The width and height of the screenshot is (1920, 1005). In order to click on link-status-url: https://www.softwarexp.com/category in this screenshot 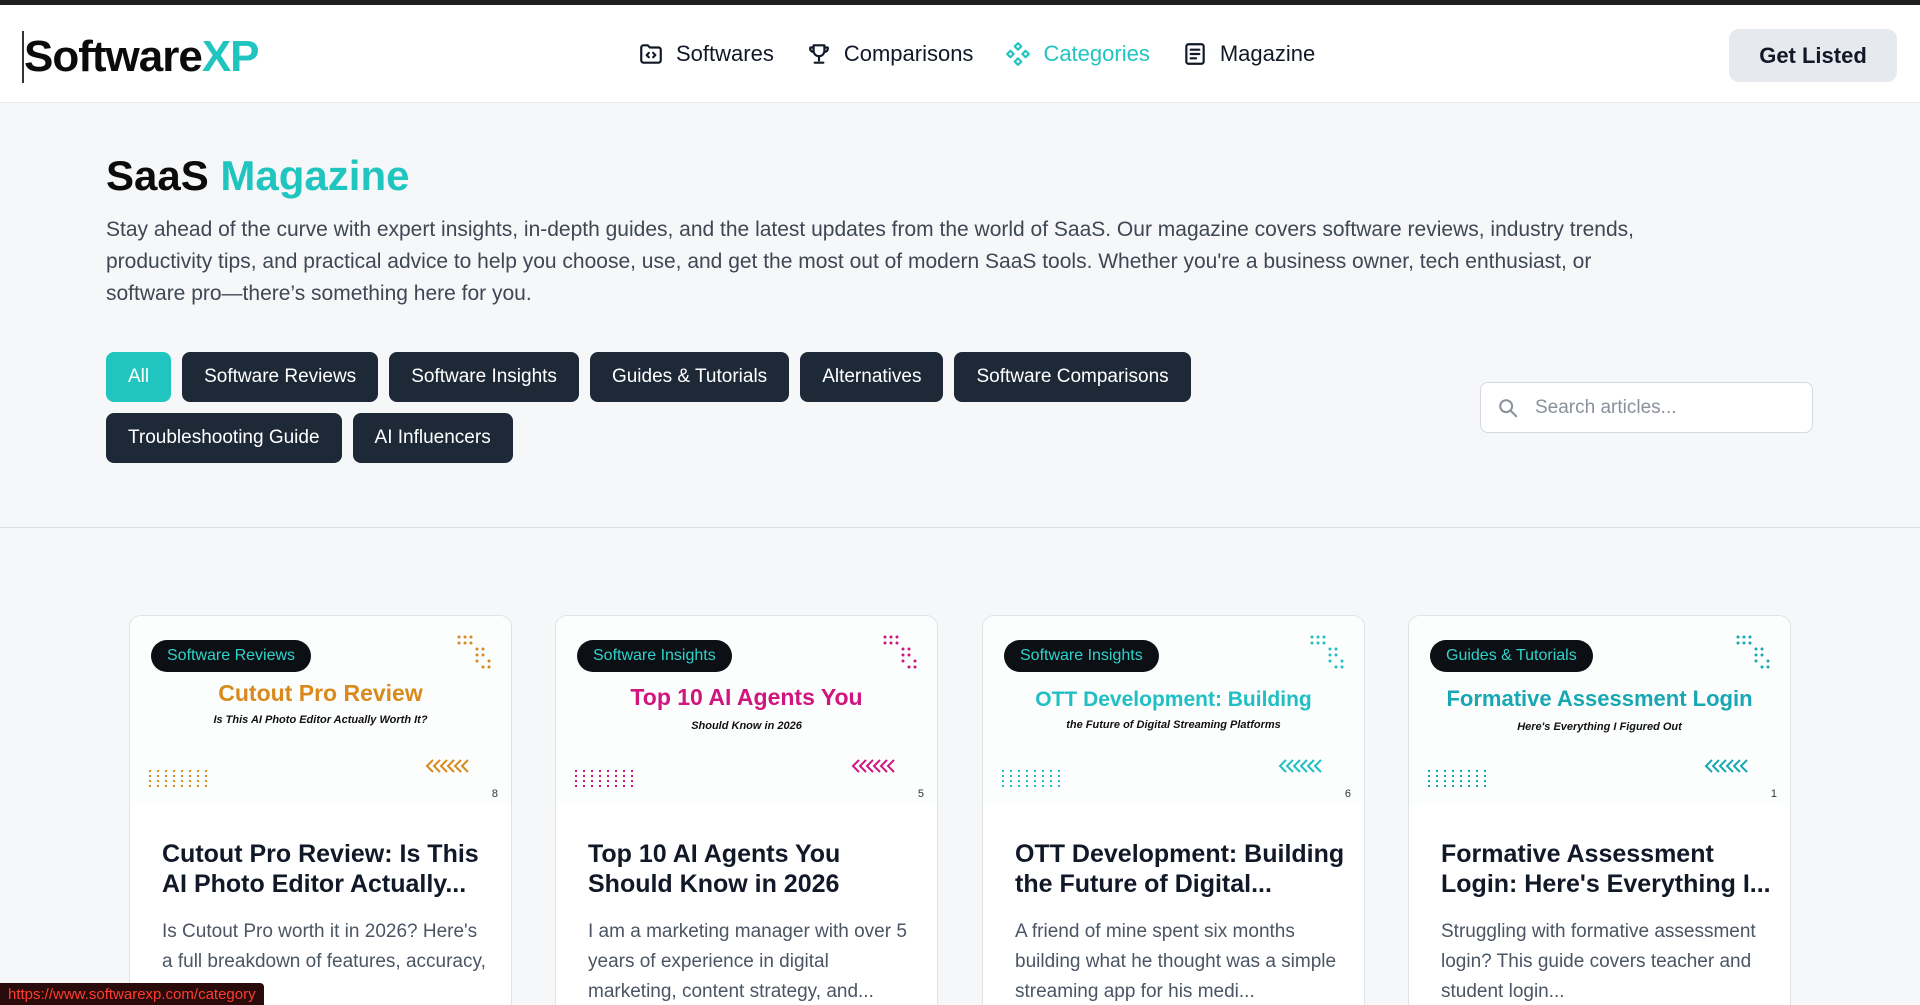, I will do `click(132, 994)`.